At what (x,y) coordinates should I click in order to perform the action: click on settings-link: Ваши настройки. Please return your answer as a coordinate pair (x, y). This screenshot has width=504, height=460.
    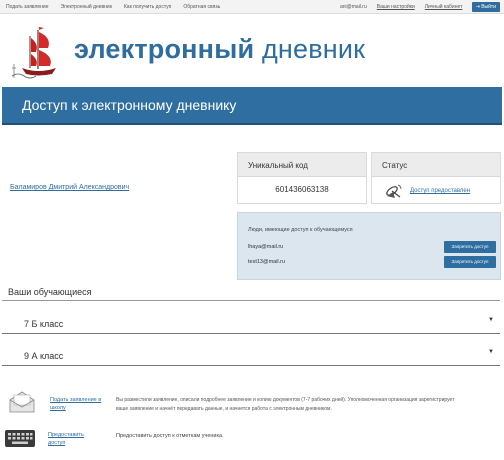
    Looking at the image, I should click on (396, 7).